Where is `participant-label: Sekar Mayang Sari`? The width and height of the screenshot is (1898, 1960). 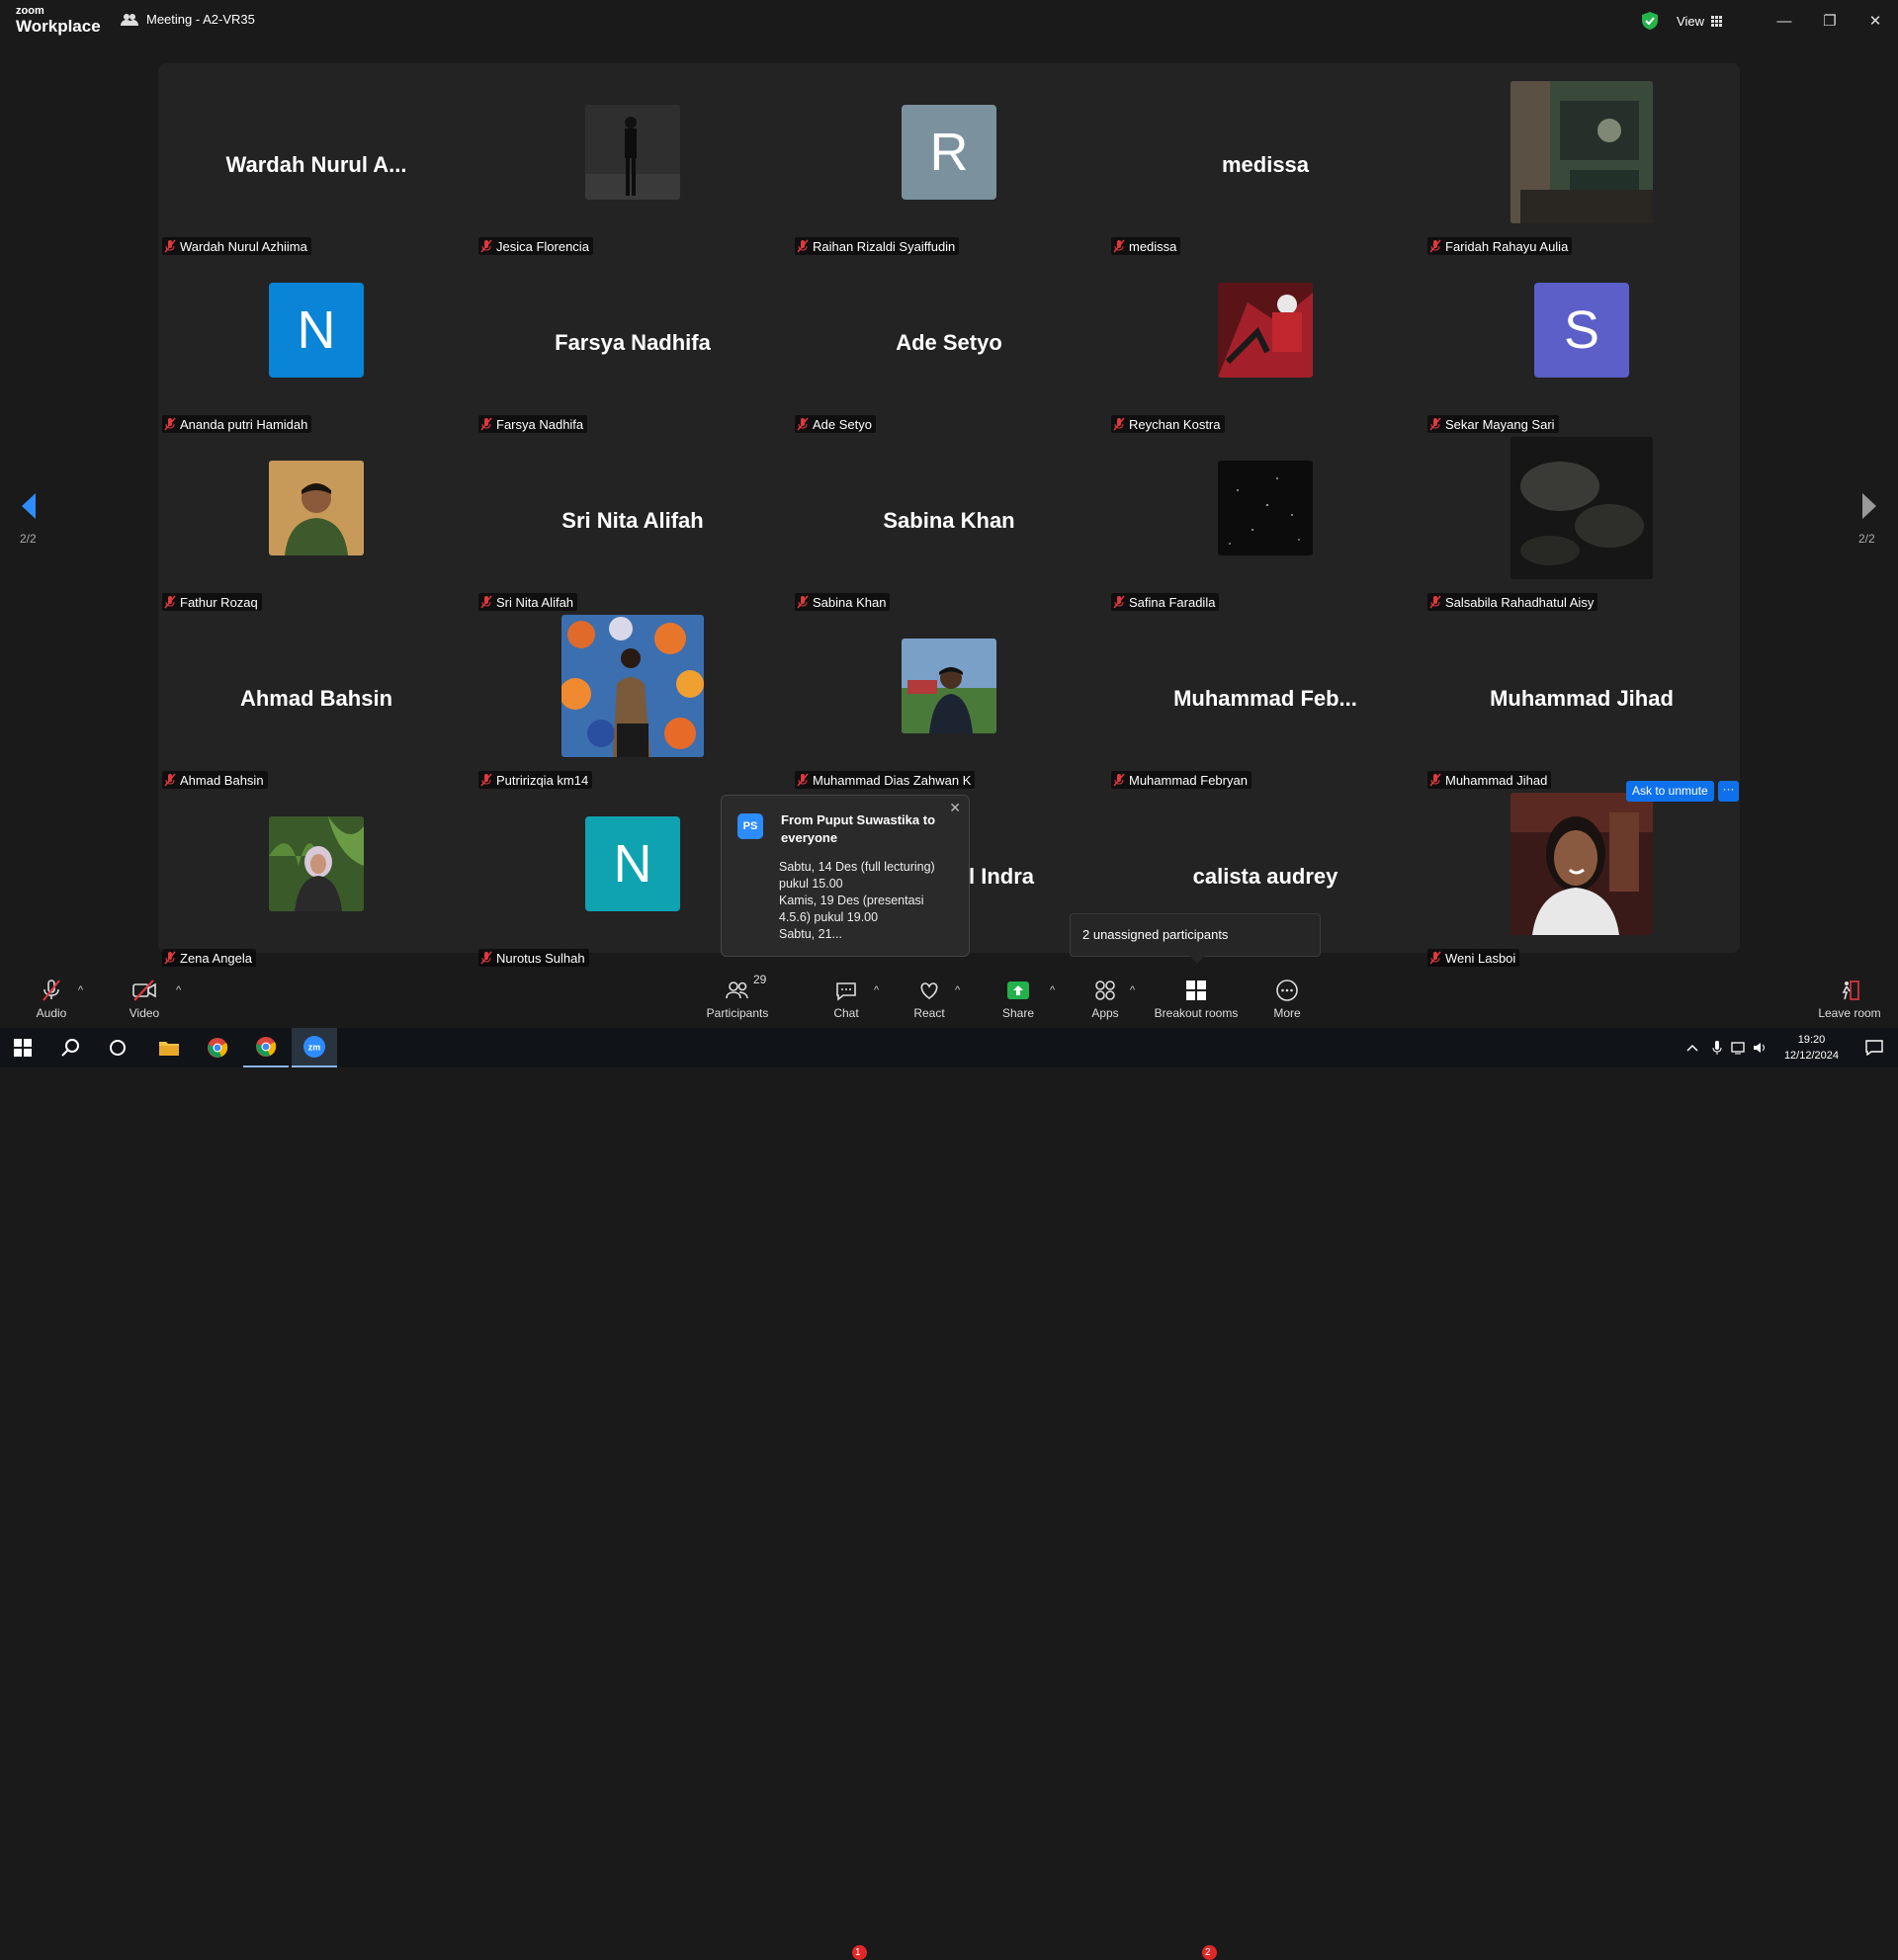 participant-label: Sekar Mayang Sari is located at coordinates (1493, 424).